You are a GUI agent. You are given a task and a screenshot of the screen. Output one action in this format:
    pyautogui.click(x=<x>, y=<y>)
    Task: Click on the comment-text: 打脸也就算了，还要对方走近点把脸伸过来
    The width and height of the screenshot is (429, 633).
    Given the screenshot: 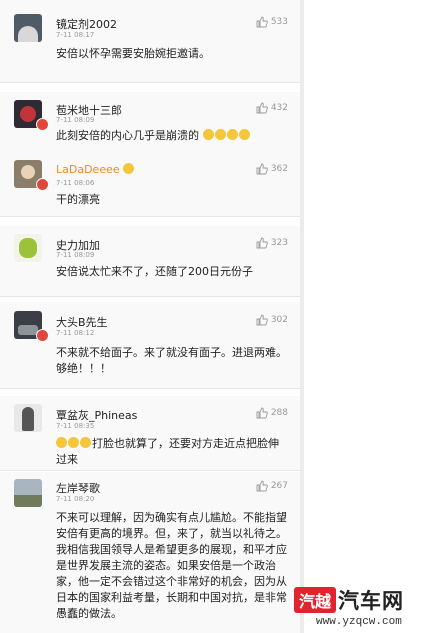 What is the action you would take?
    pyautogui.click(x=170, y=452)
    